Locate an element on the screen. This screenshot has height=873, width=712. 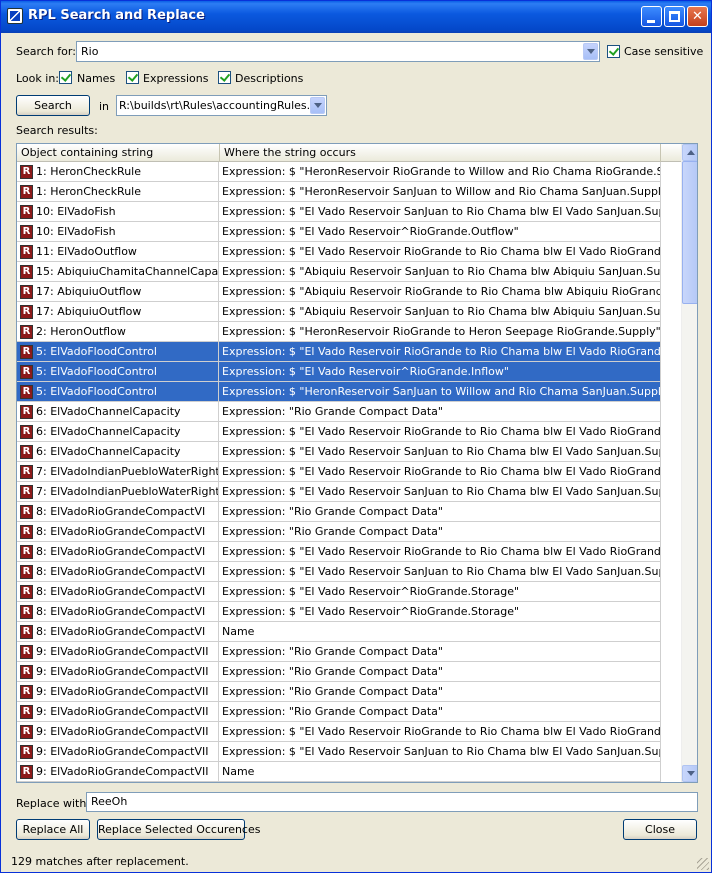
file-path-select: R:\builds\rt\Rules\accountingRules.rls is located at coordinates (221, 105).